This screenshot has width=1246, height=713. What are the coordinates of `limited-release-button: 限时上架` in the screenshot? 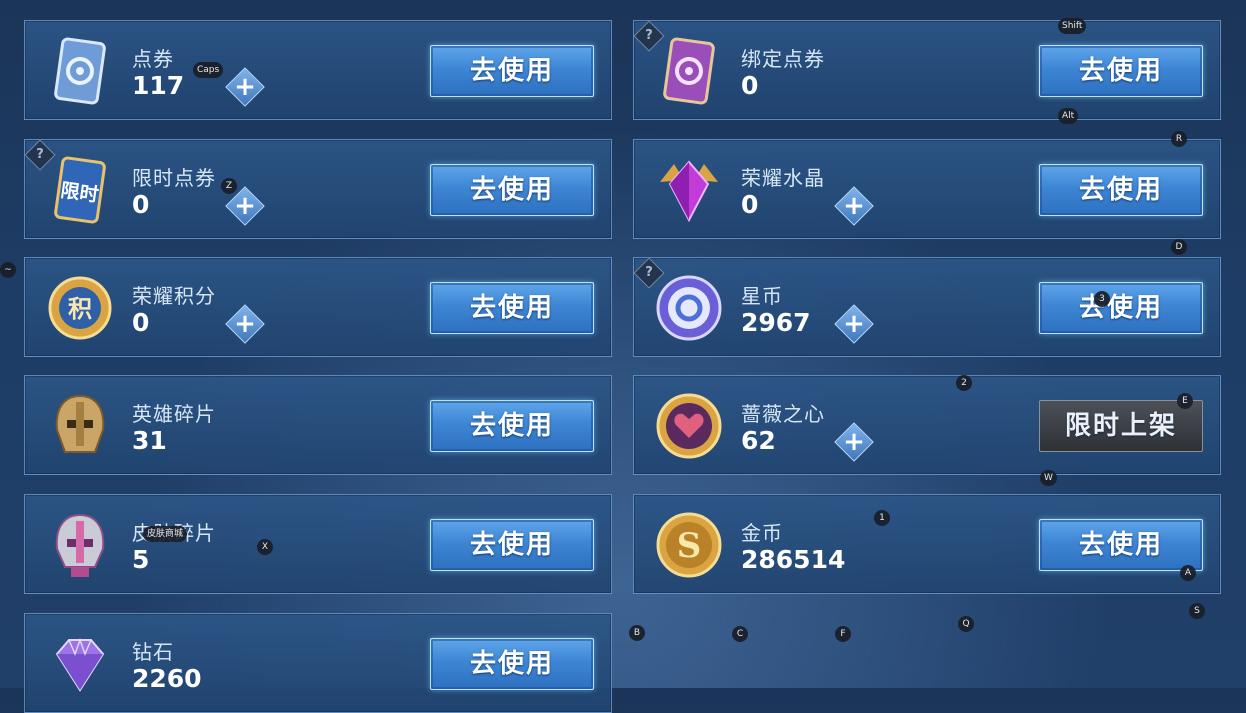 It's located at (1121, 426).